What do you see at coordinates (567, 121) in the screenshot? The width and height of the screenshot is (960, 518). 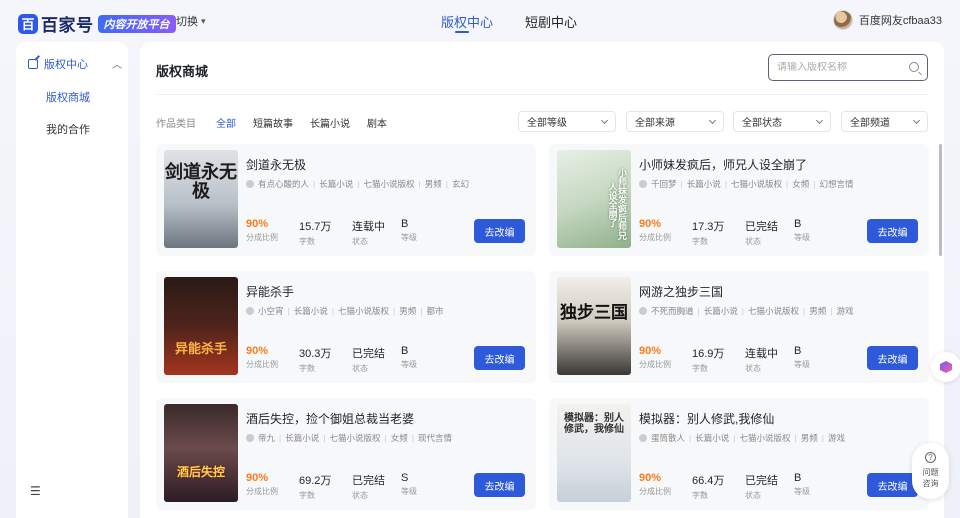 I see `grade-dropdown: 全部等级` at bounding box center [567, 121].